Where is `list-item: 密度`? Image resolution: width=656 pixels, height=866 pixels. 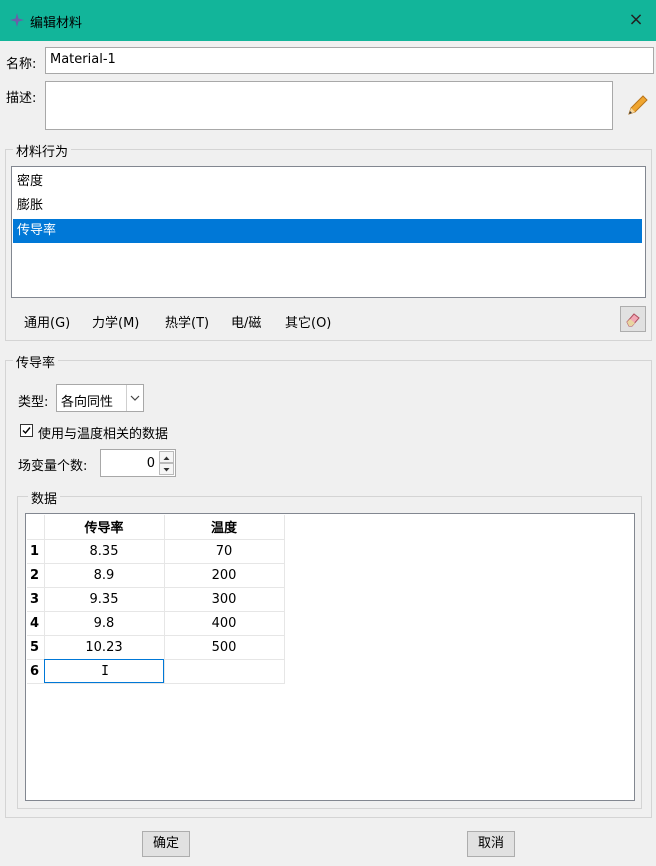 list-item: 密度 is located at coordinates (327, 182).